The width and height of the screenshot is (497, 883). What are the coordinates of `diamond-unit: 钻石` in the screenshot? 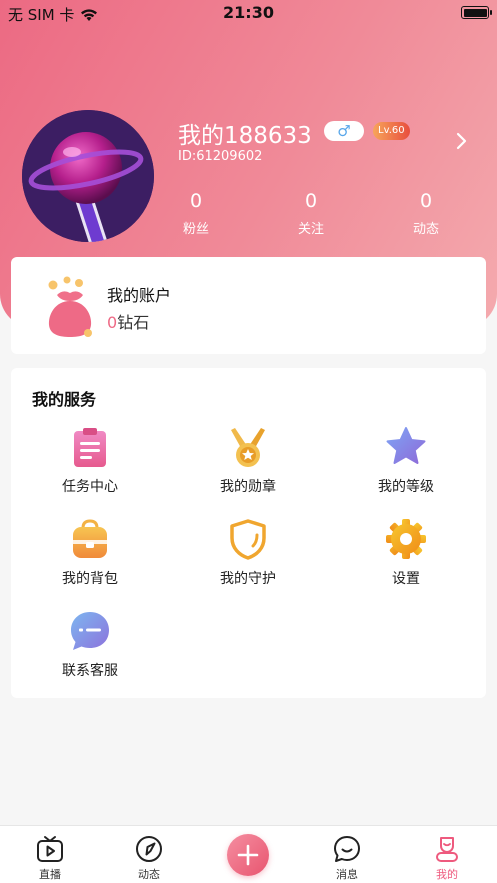 It's located at (133, 322).